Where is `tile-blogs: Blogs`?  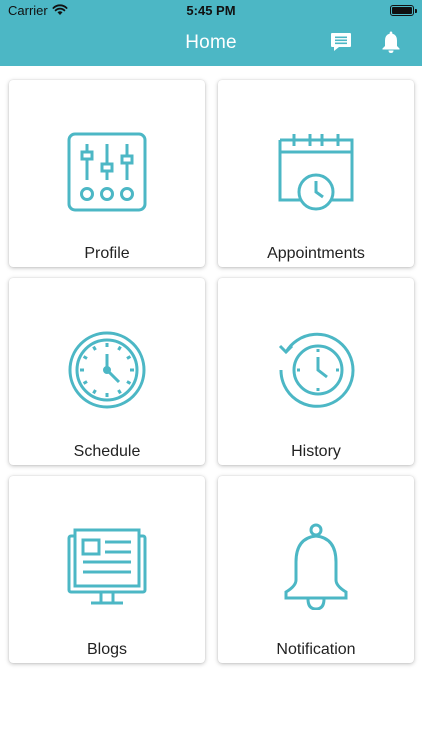
tile-blogs: Blogs is located at coordinates (107, 569).